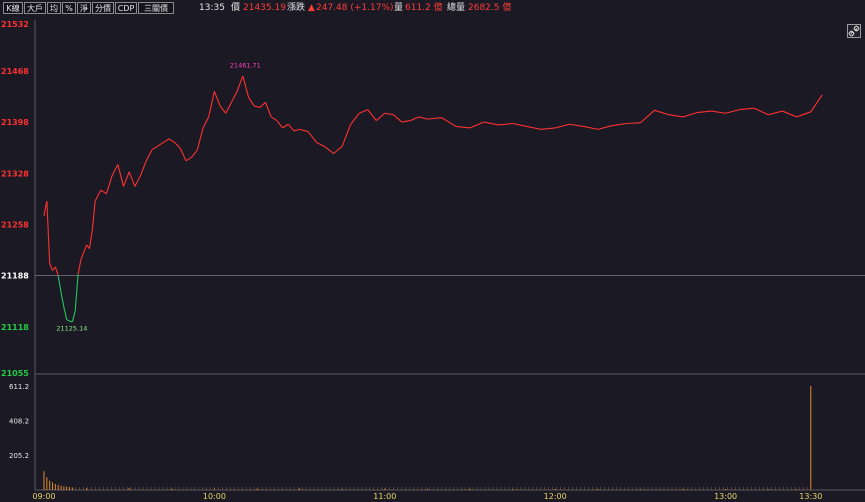  Describe the element at coordinates (15, 24) in the screenshot. I see `price-tick-label: 21532` at that location.